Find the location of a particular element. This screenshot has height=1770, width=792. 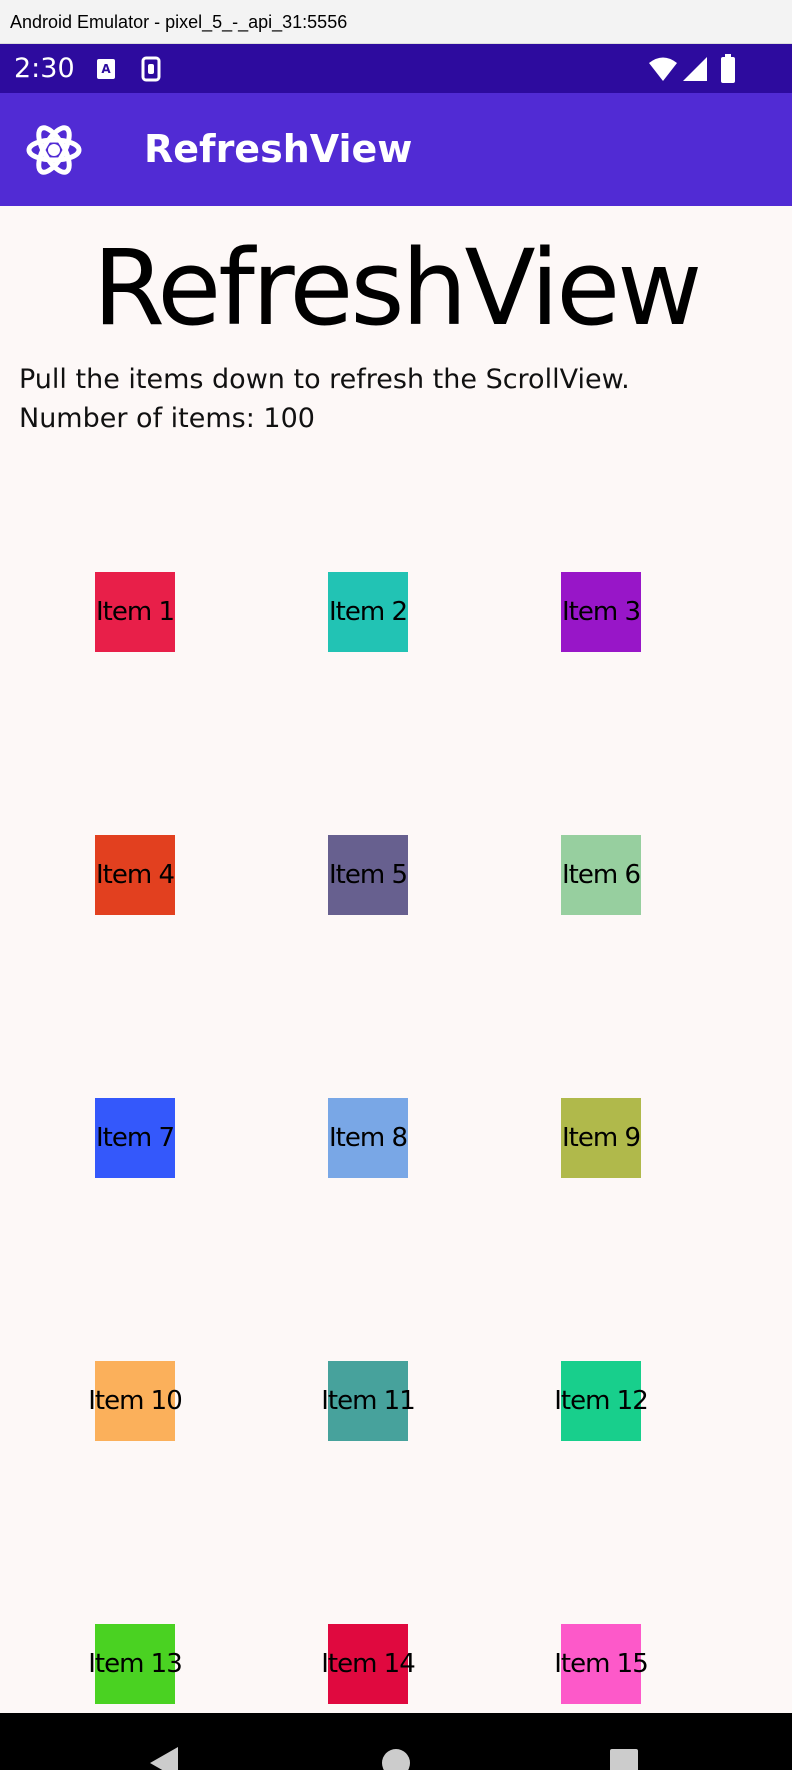

dotnet-bot-atom-icon is located at coordinates (54, 150).